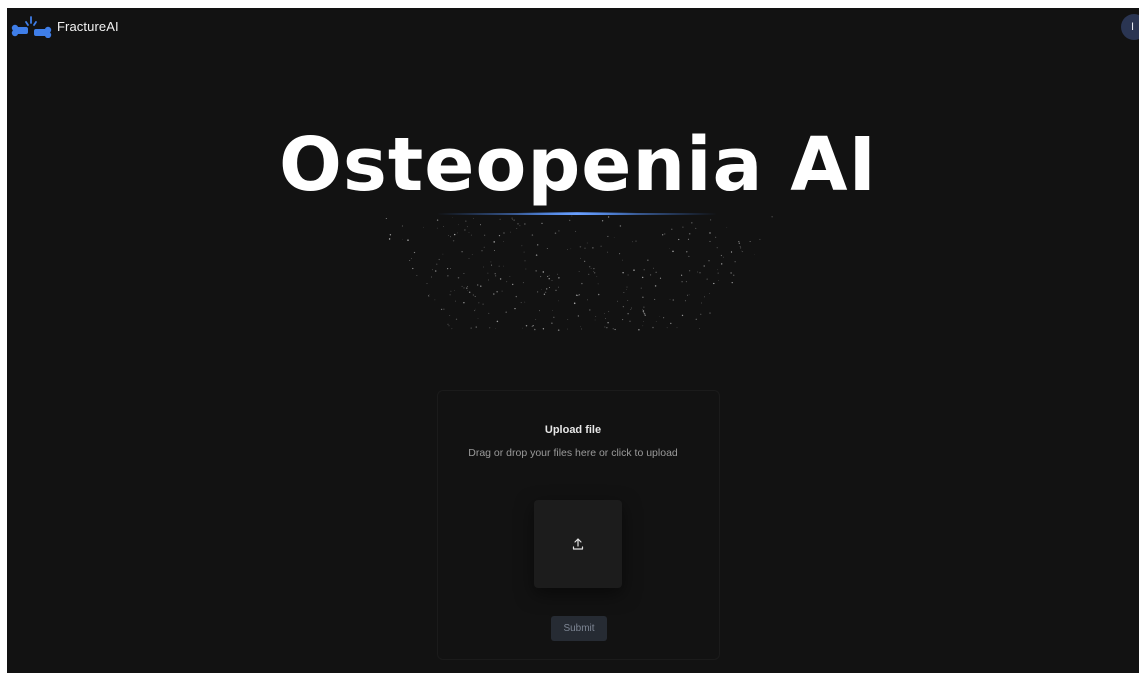 The image size is (1139, 673). Describe the element at coordinates (578, 165) in the screenshot. I see `hero-title: Osteopenia AI` at that location.